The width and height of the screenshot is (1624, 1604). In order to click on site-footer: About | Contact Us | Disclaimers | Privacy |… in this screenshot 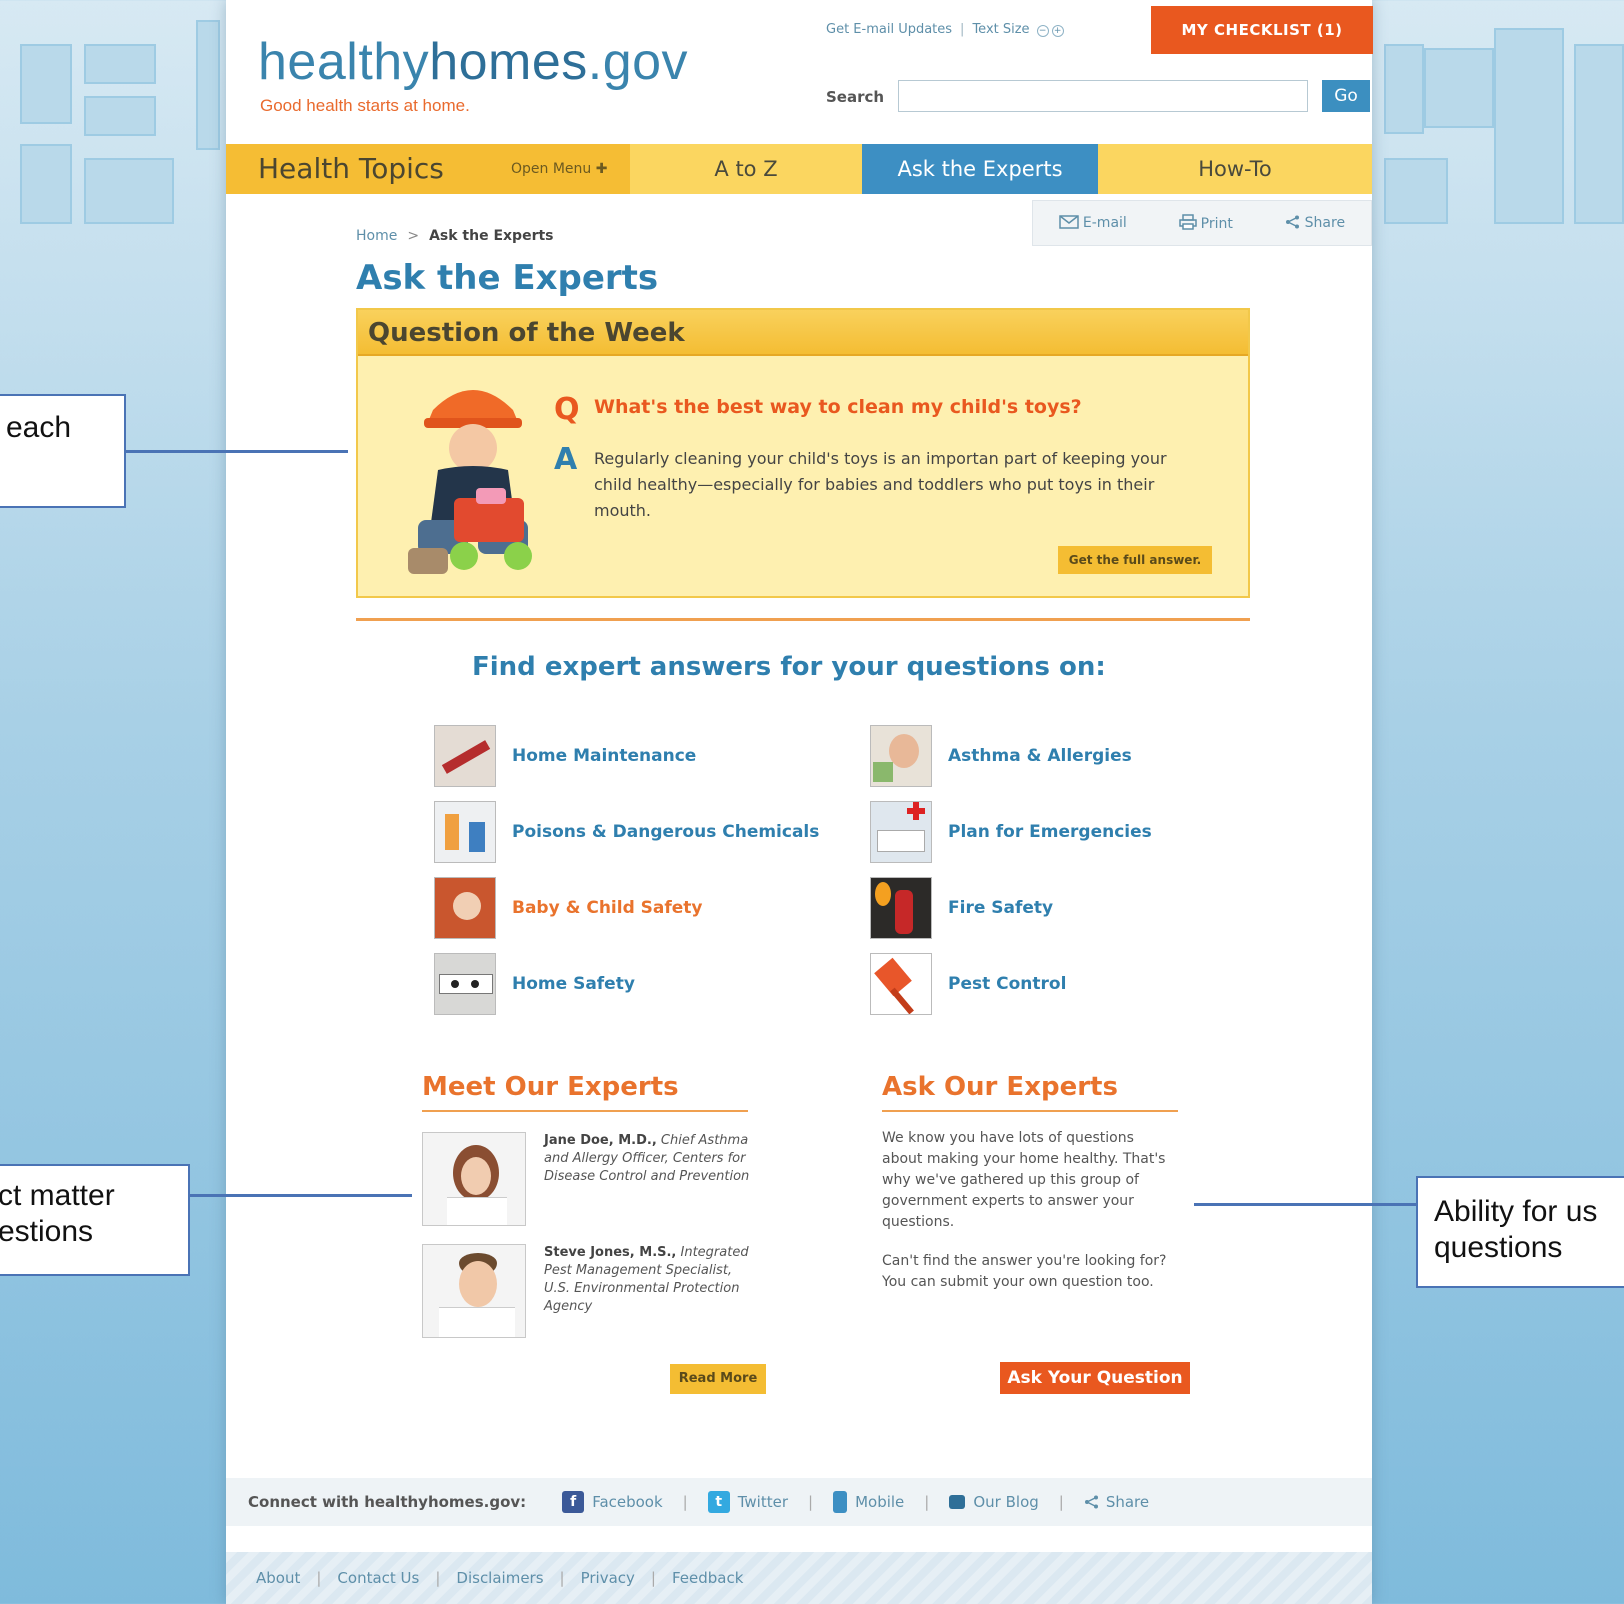, I will do `click(799, 1578)`.